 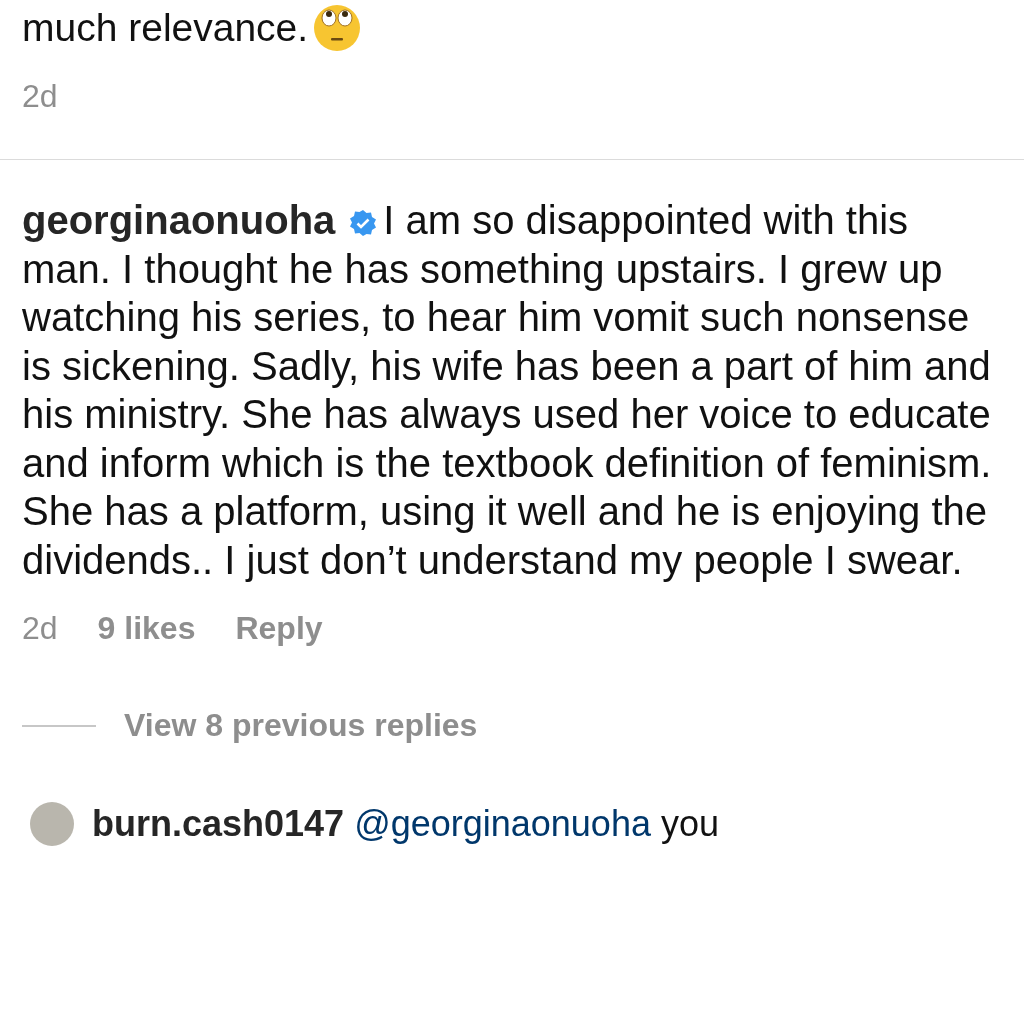 What do you see at coordinates (337, 28) in the screenshot?
I see `eye-roll-emoji-icon` at bounding box center [337, 28].